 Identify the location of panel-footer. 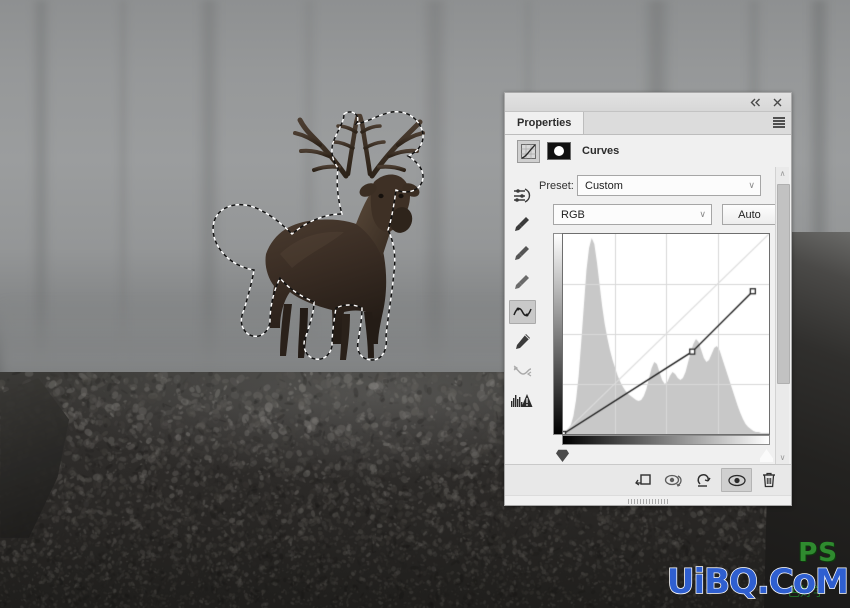
(648, 479).